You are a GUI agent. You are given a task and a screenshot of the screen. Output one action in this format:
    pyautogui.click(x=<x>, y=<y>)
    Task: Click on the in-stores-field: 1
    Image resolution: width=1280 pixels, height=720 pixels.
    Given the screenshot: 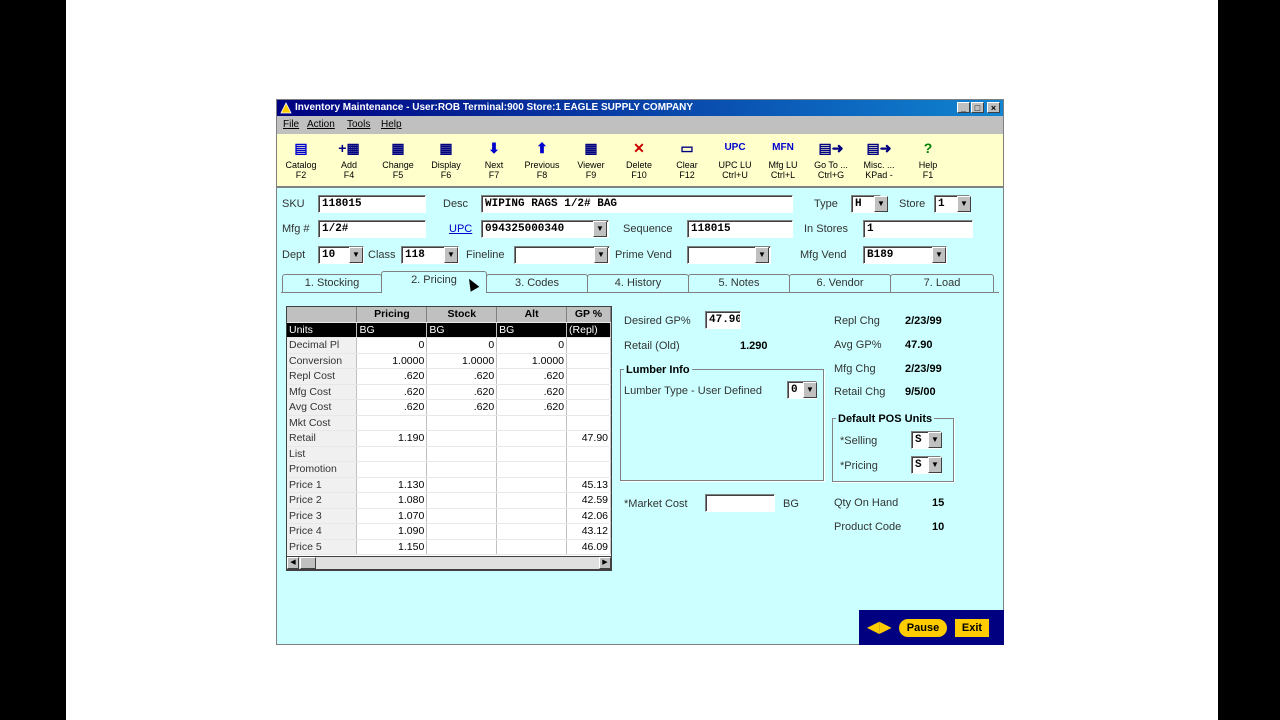 What is the action you would take?
    pyautogui.click(x=918, y=229)
    